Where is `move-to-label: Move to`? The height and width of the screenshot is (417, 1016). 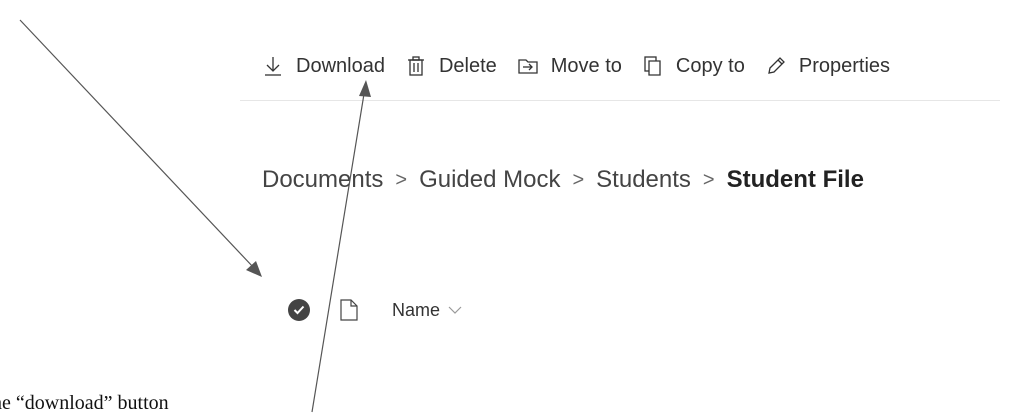
move-to-label: Move to is located at coordinates (586, 65).